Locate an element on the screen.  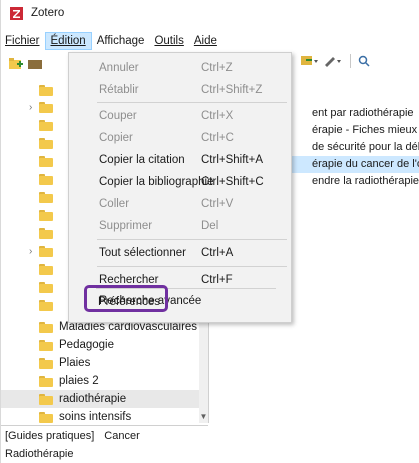
menu-item-shortcut: Ctrl+Shift+A is located at coordinates (232, 160).